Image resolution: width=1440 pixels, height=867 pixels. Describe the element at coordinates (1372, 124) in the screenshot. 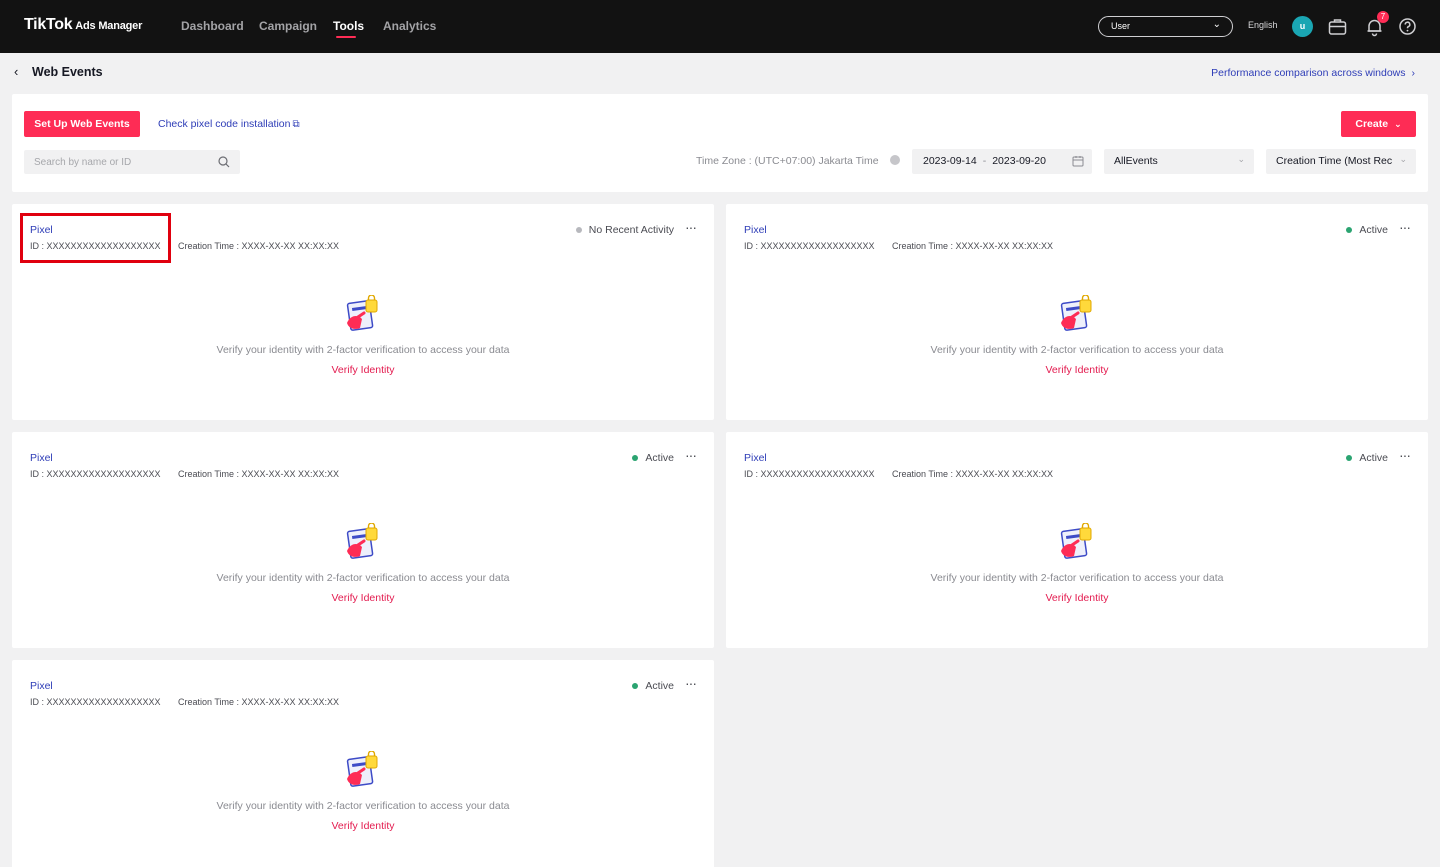

I see `create-button-label: Create` at that location.